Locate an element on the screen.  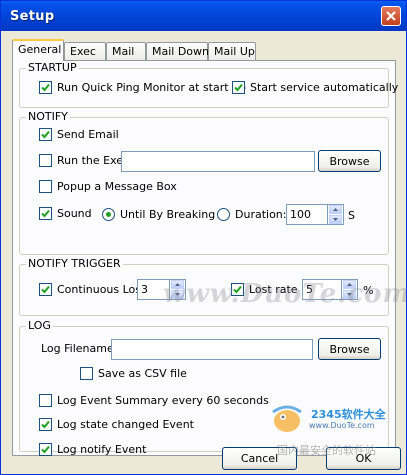
tab-exec: Exec is located at coordinates (85, 51).